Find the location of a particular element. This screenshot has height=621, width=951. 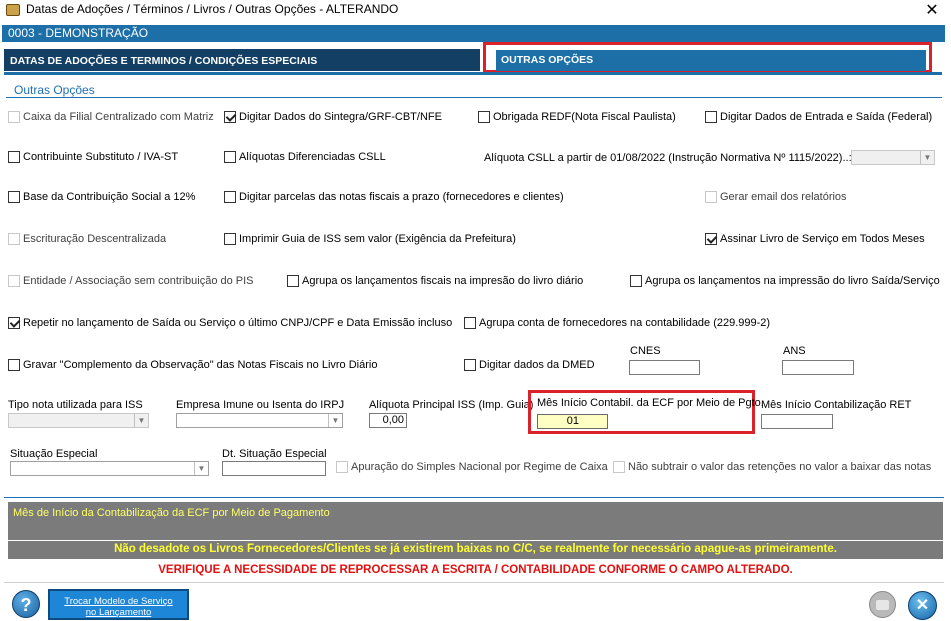

mes-ecf-input: 01 is located at coordinates (572, 421).